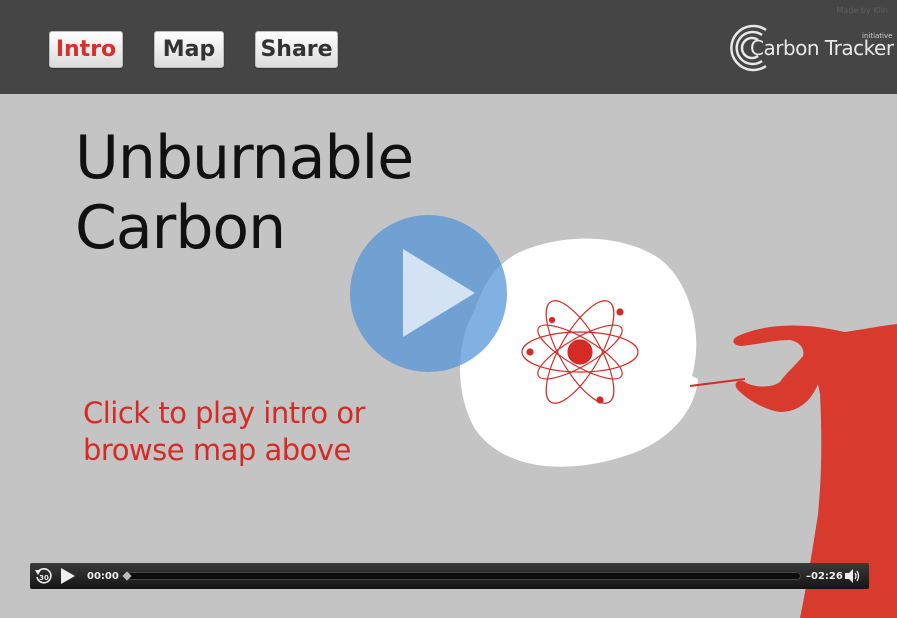  I want to click on nav-map-button: Map, so click(189, 49).